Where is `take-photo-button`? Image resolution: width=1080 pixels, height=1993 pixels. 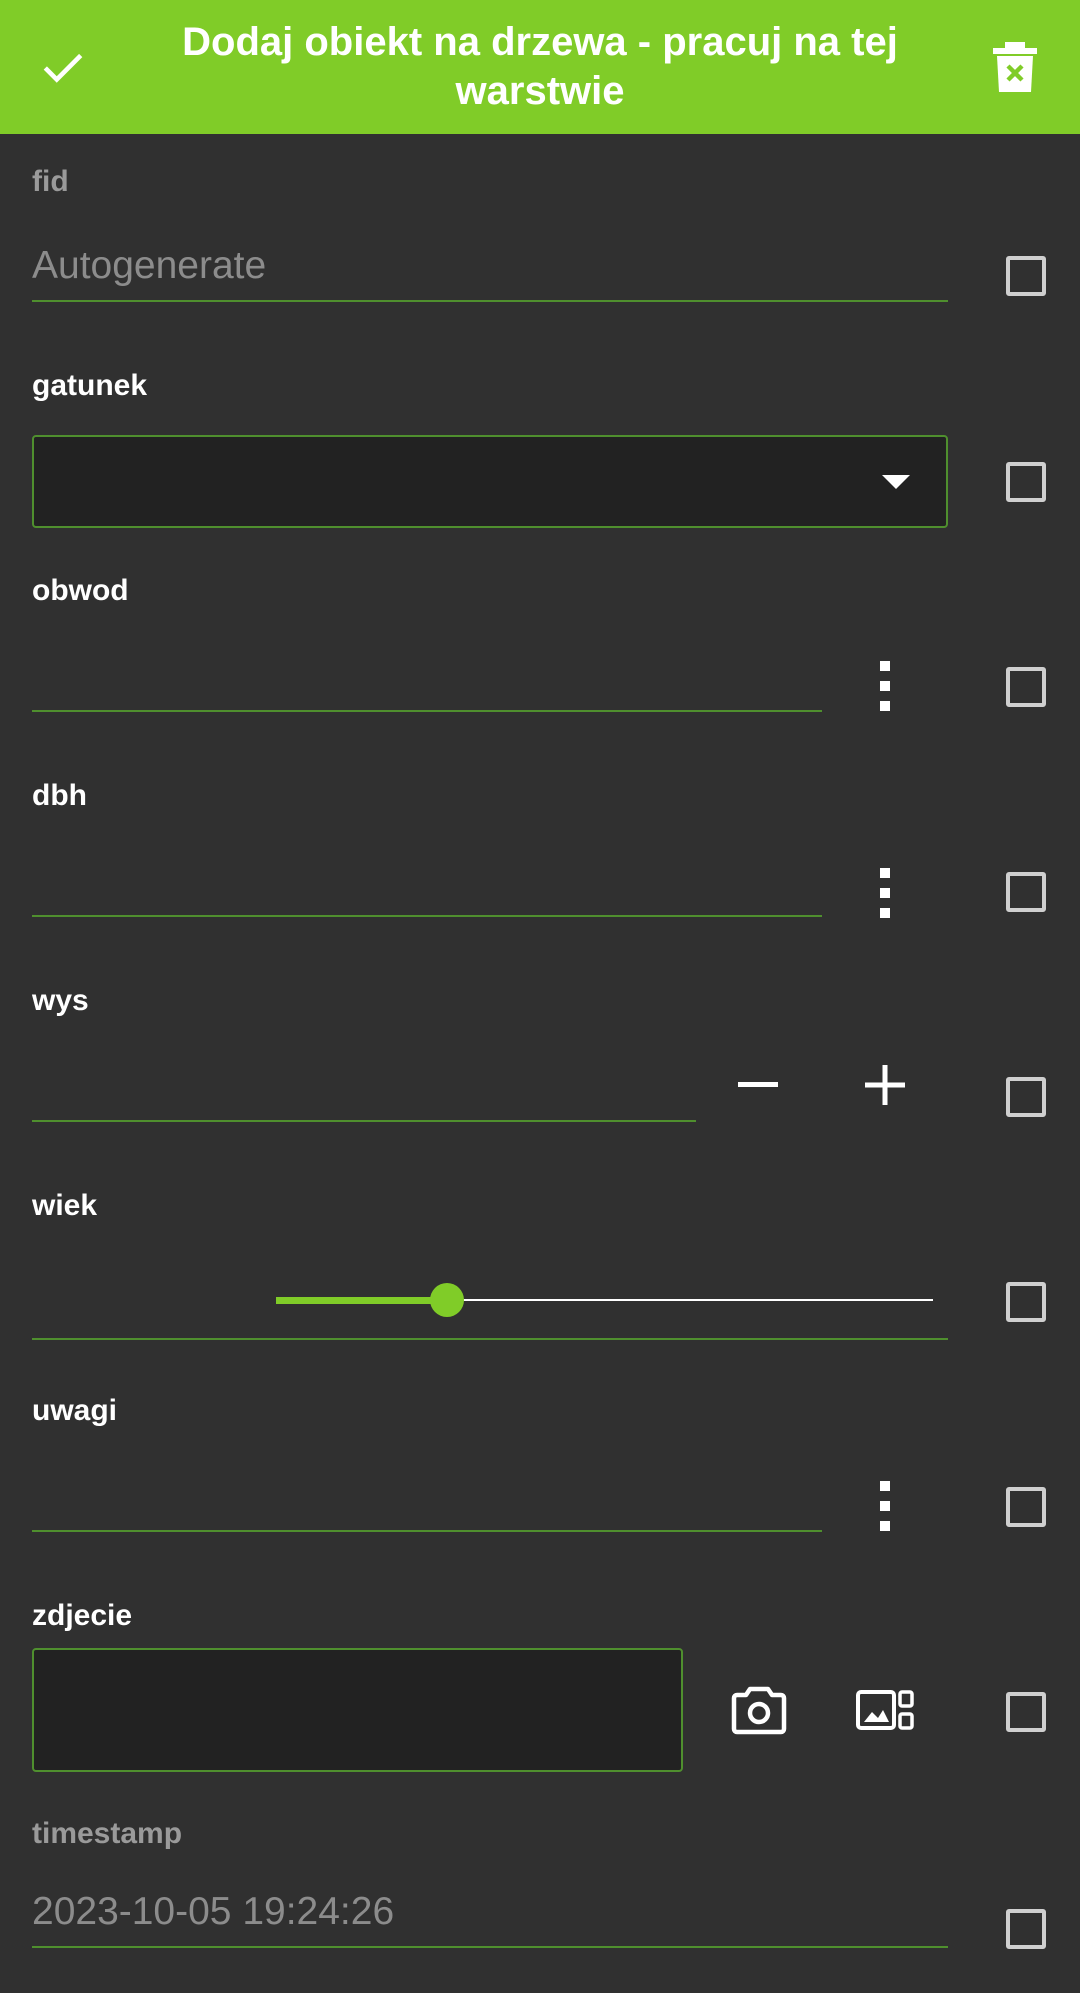
take-photo-button is located at coordinates (759, 1710).